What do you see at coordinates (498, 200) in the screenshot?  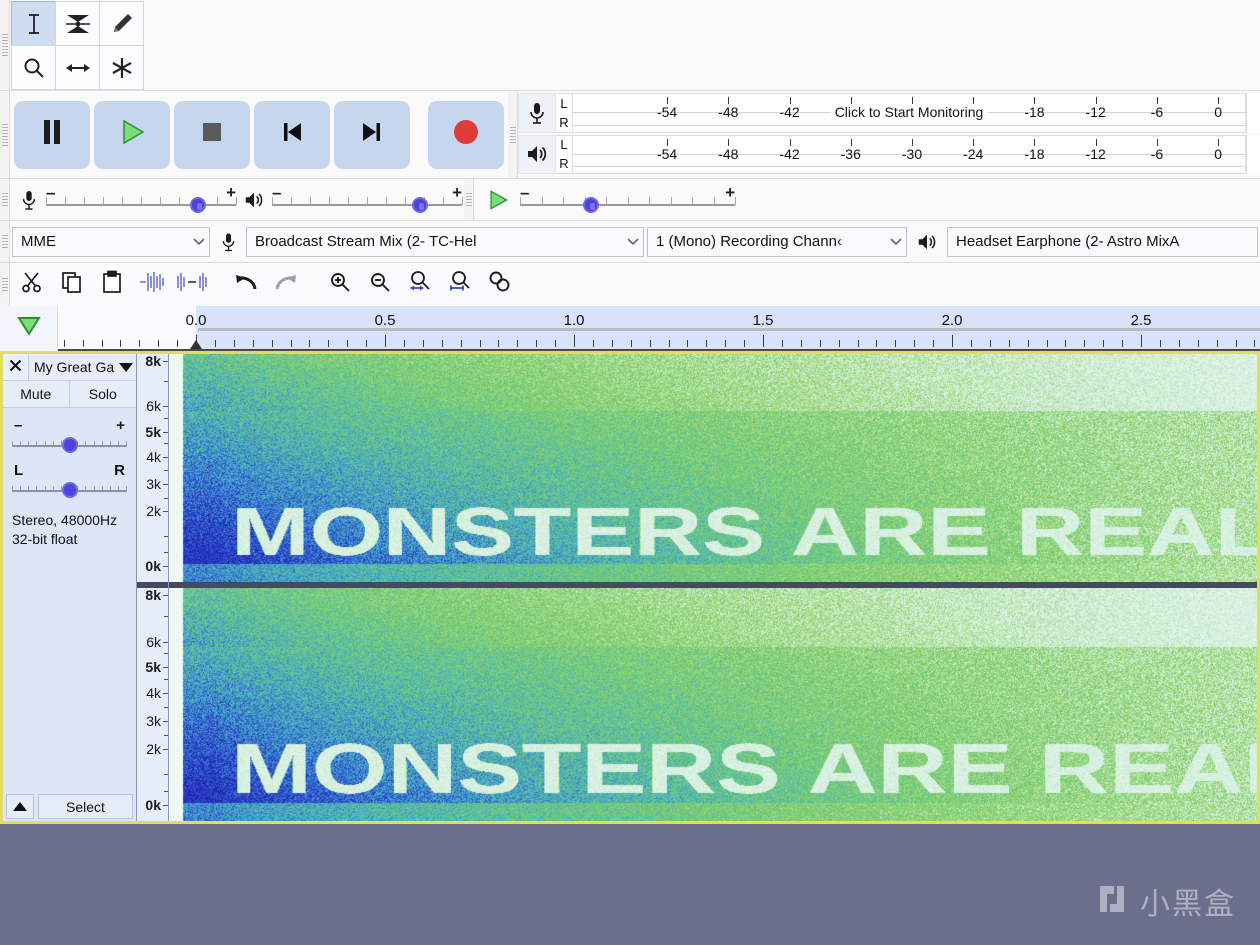 I see `play-at-speed-button` at bounding box center [498, 200].